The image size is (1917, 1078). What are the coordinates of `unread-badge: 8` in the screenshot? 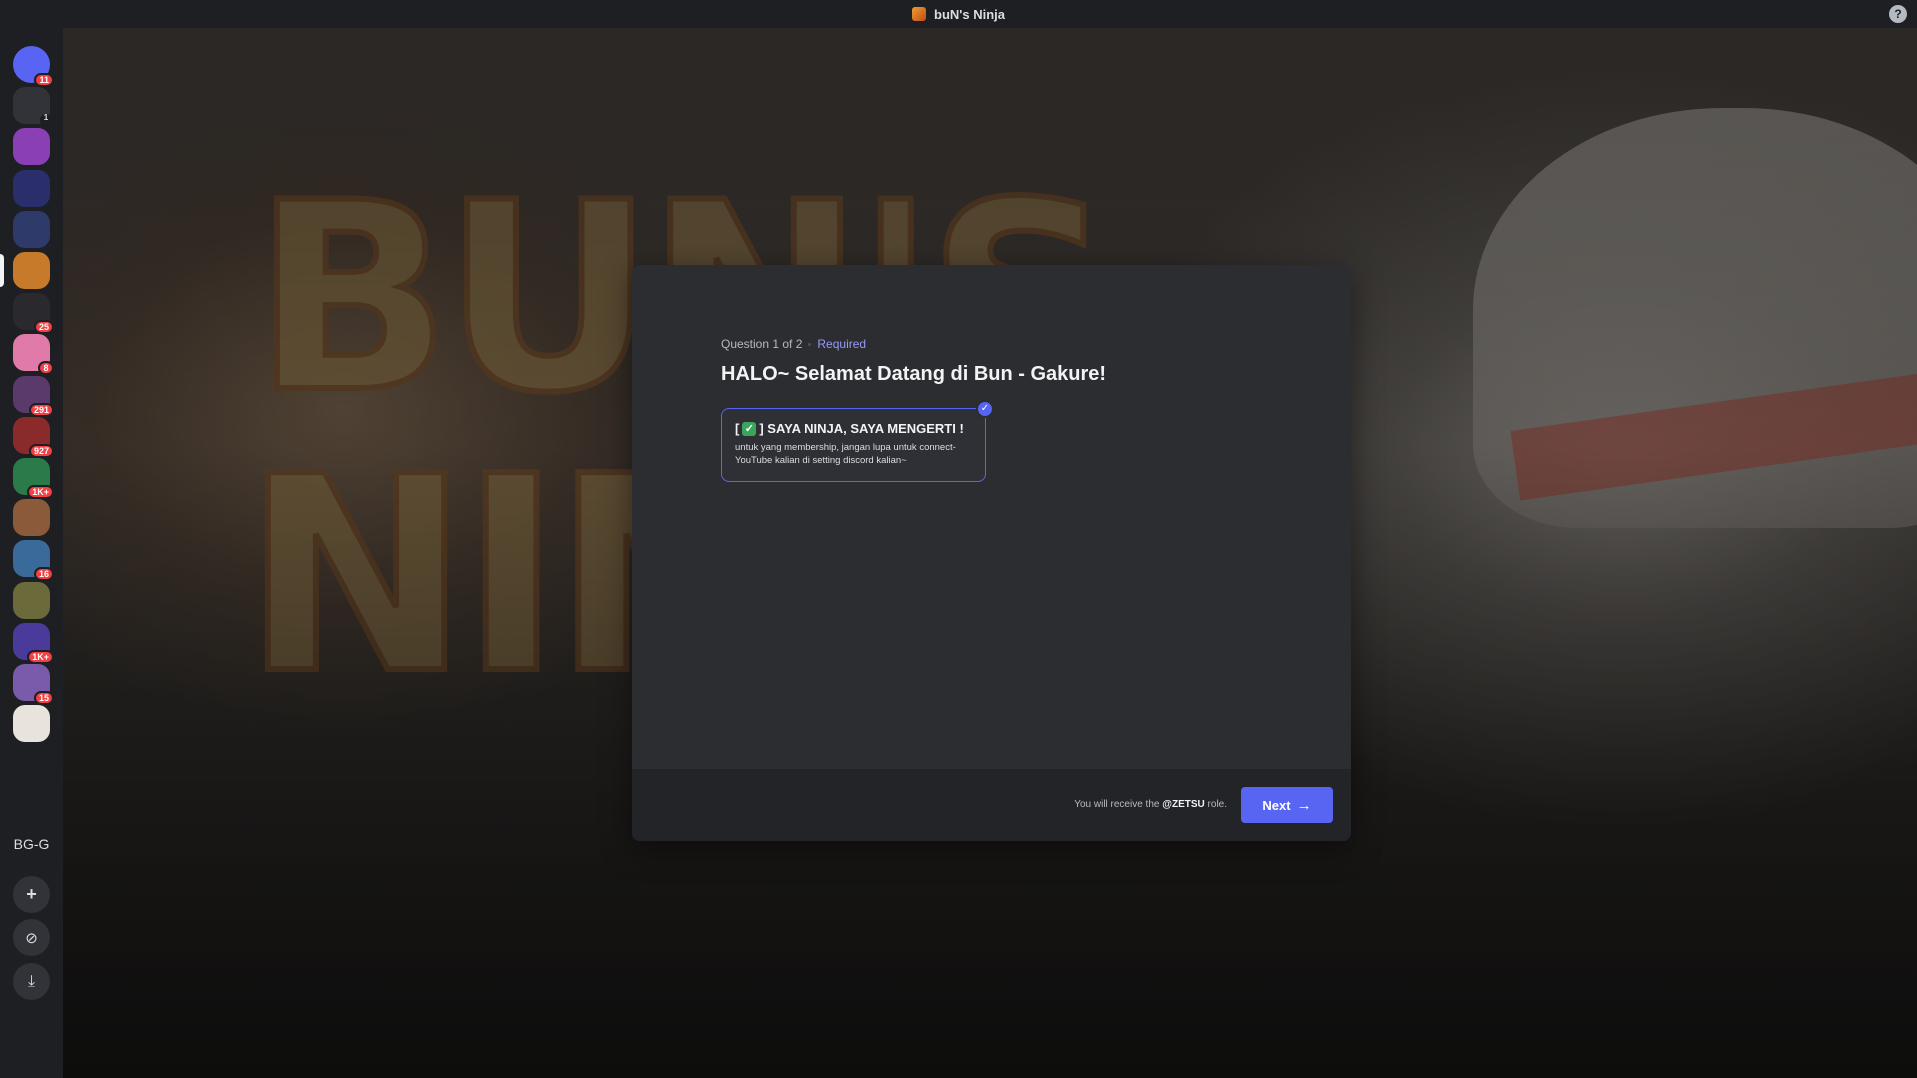 It's located at (46, 368).